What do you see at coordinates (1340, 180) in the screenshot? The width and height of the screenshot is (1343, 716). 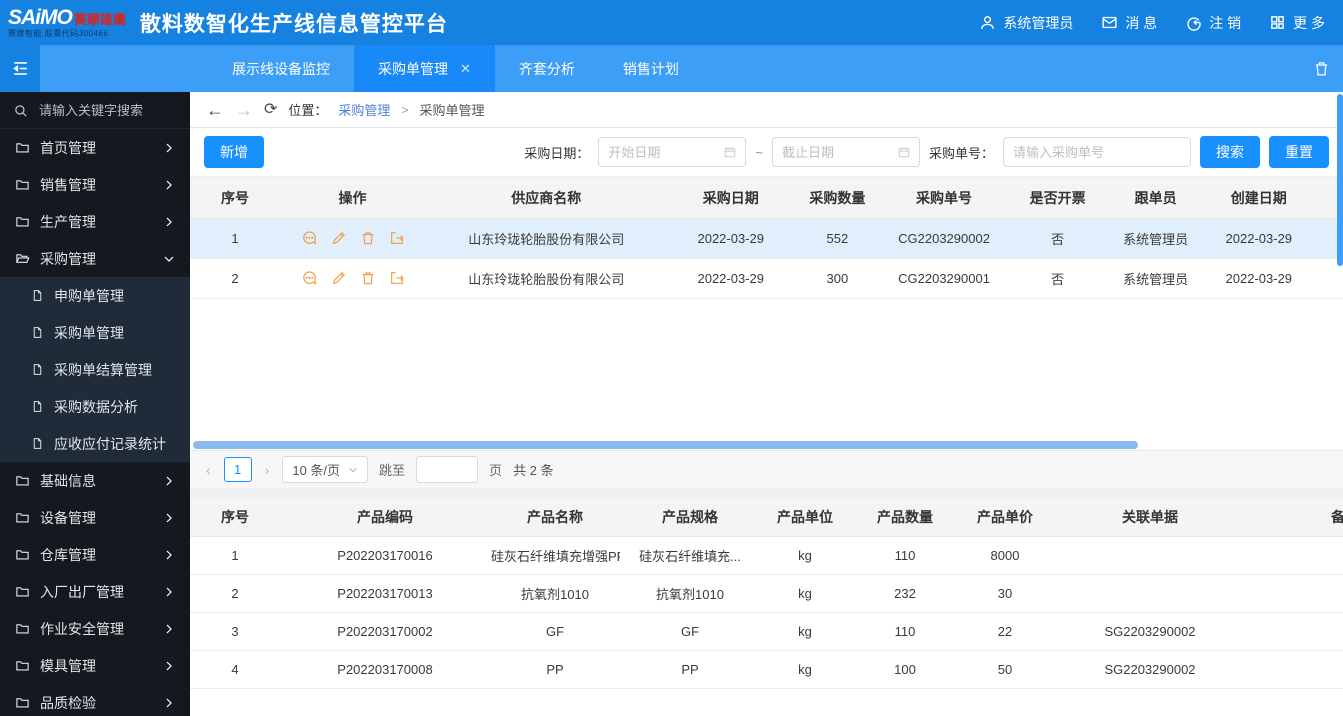 I see `vertical-scrollbar-thumb` at bounding box center [1340, 180].